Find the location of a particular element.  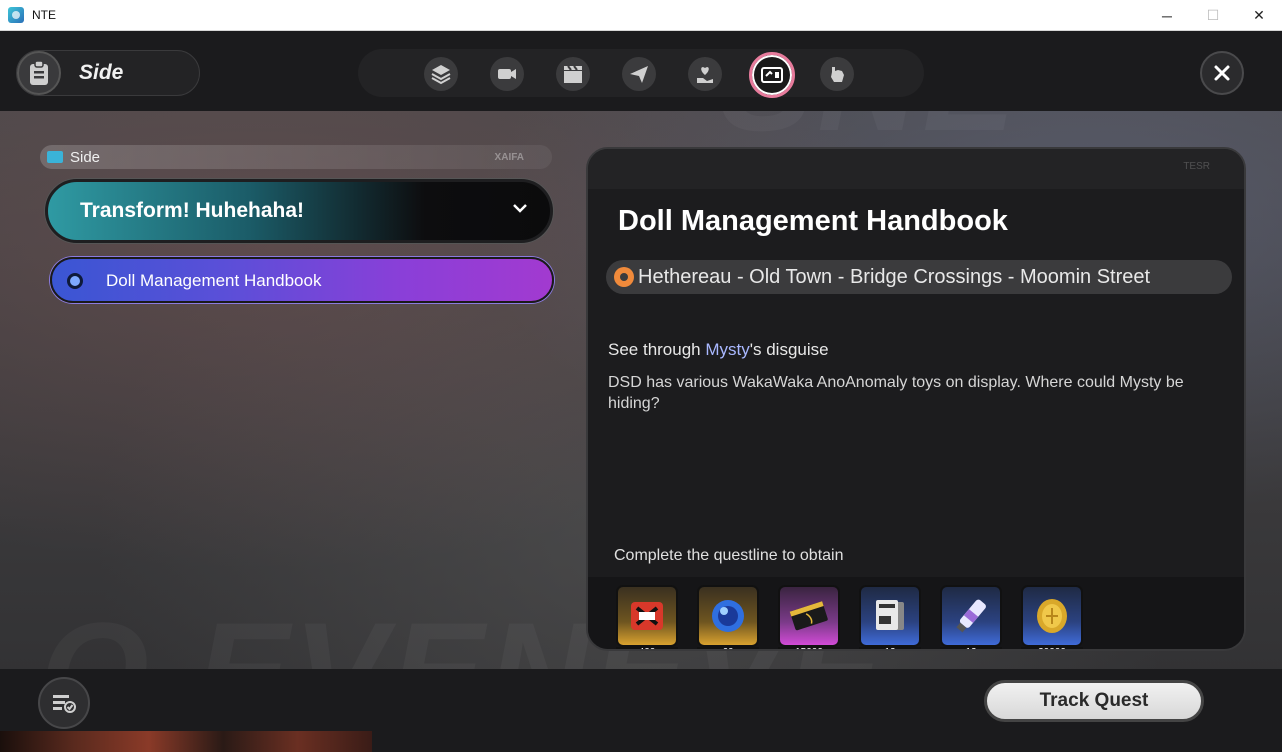

tab-film is located at coordinates (507, 74).